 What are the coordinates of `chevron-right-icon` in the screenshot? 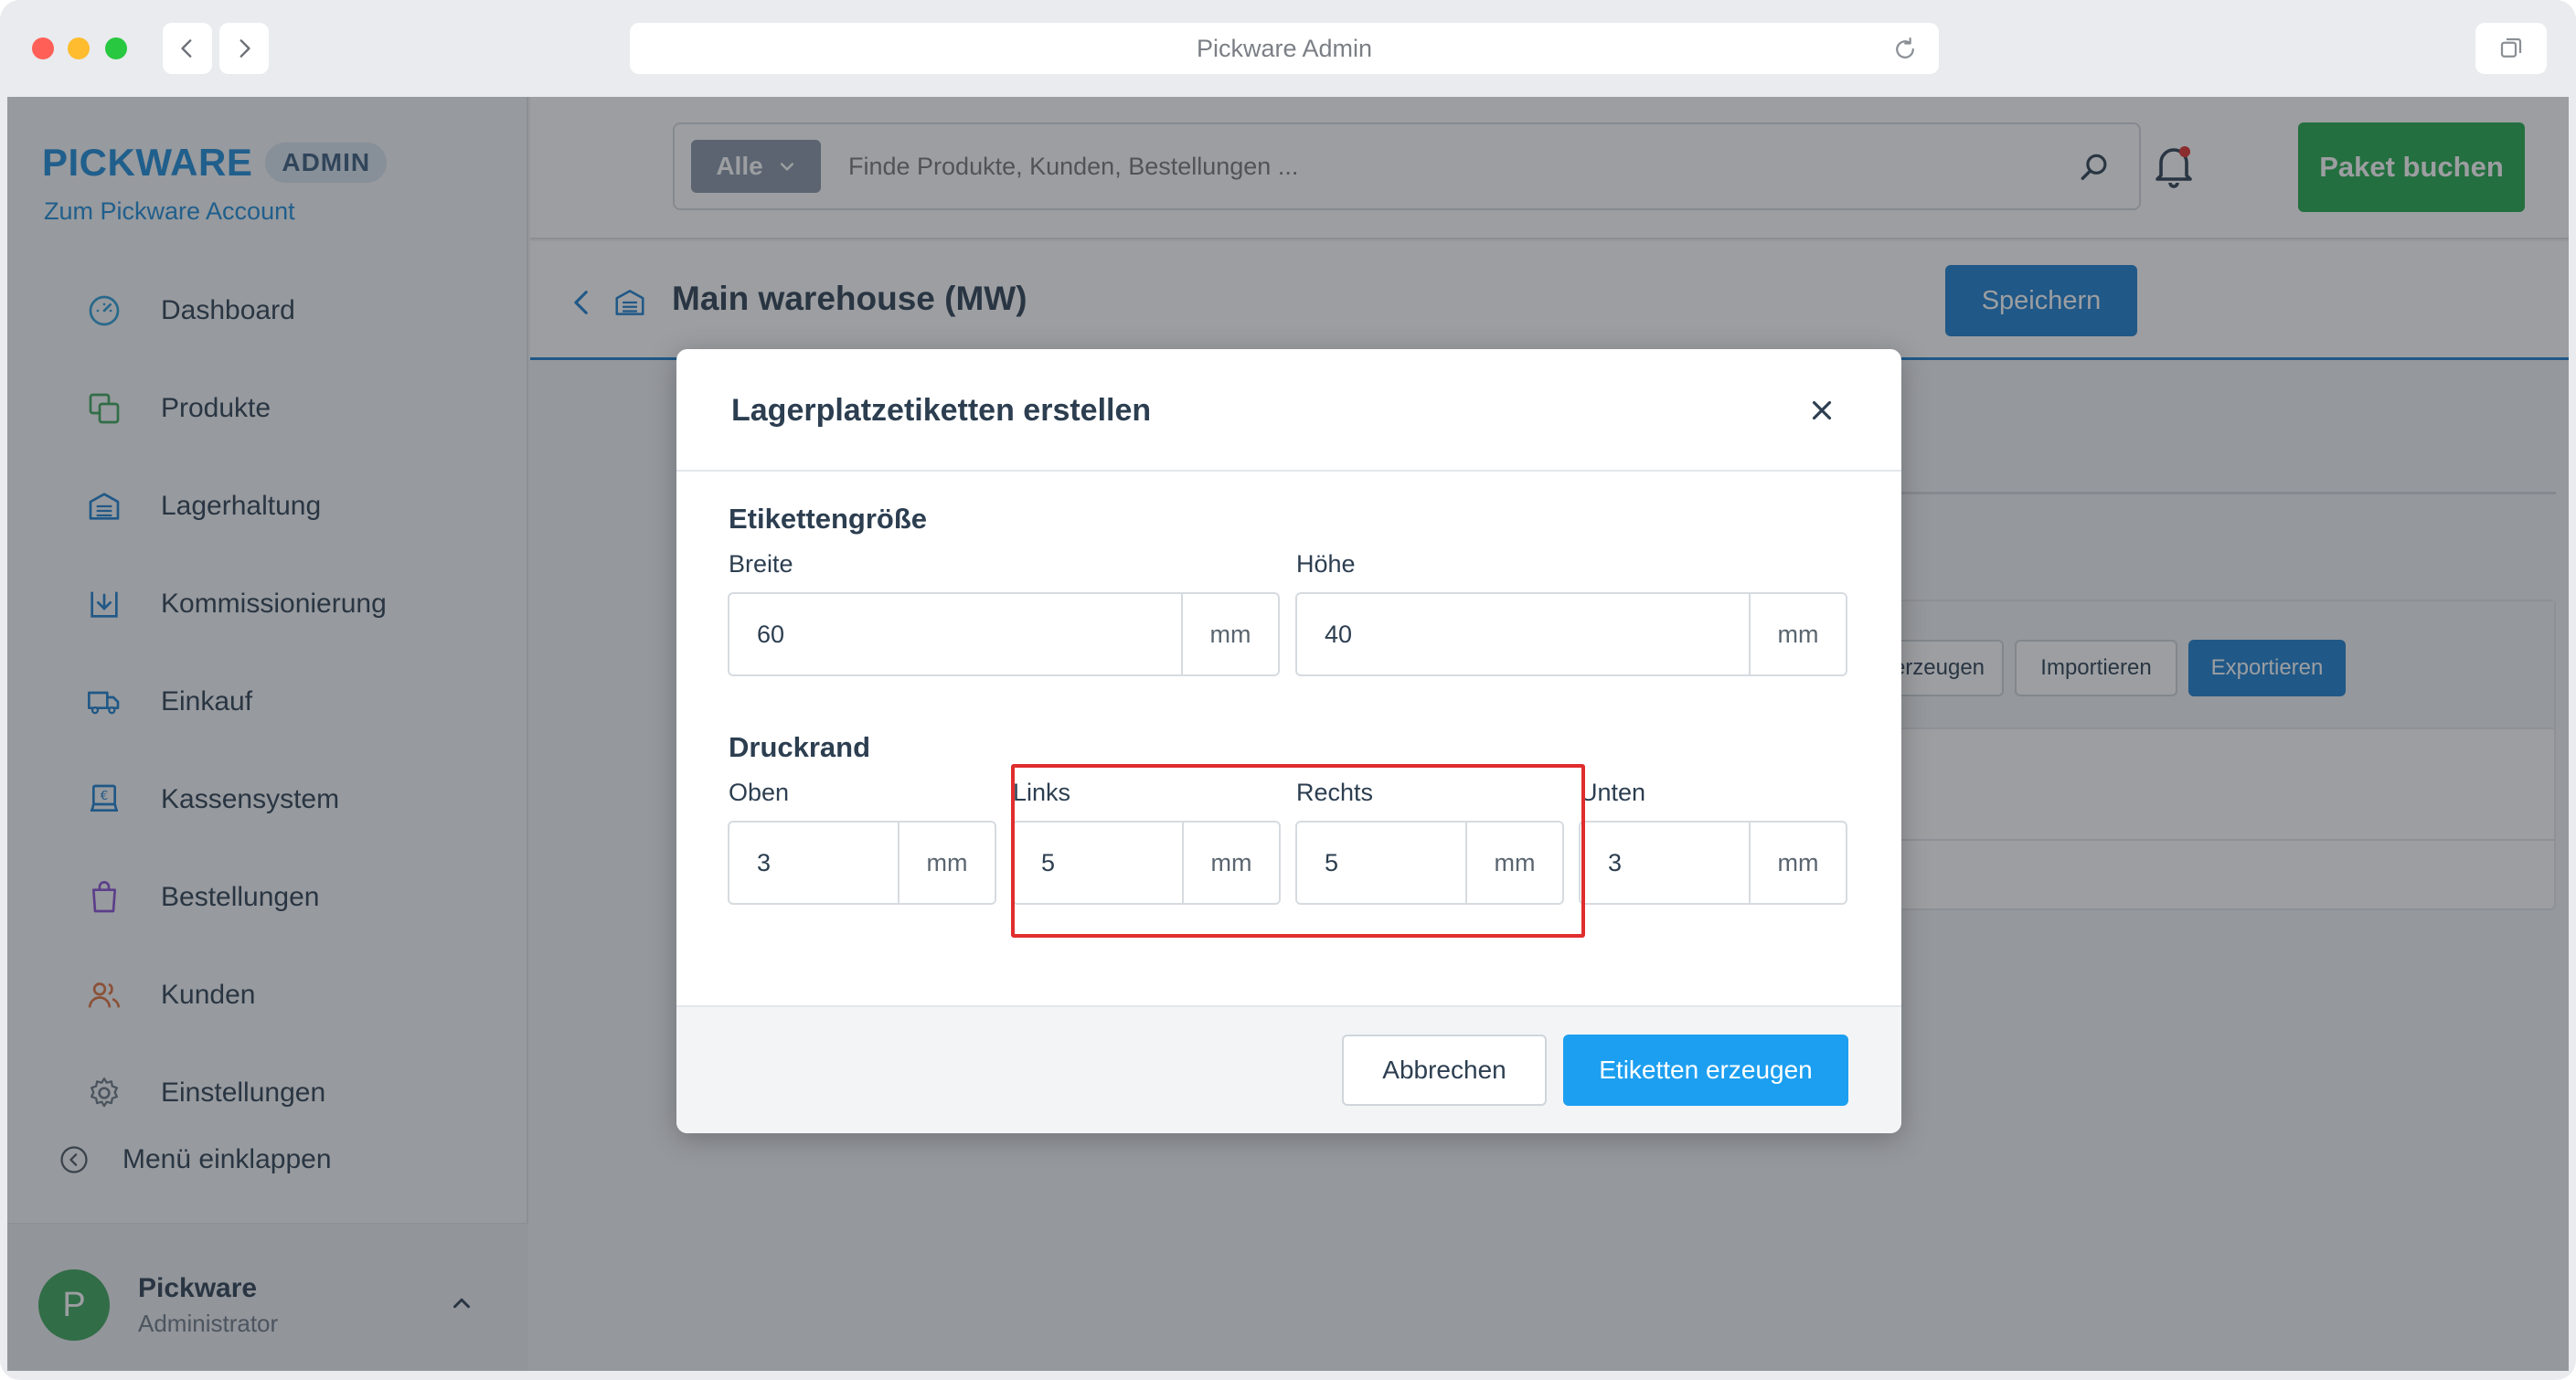 It's located at (245, 48).